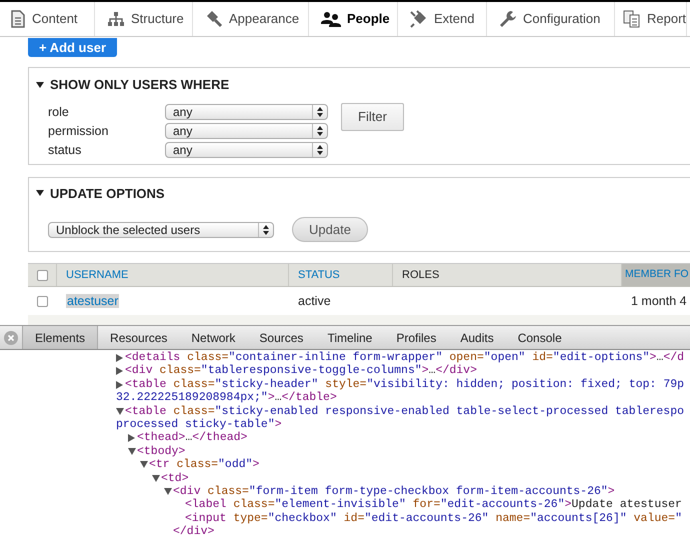  What do you see at coordinates (116, 19) in the screenshot?
I see `hierarchy-icon` at bounding box center [116, 19].